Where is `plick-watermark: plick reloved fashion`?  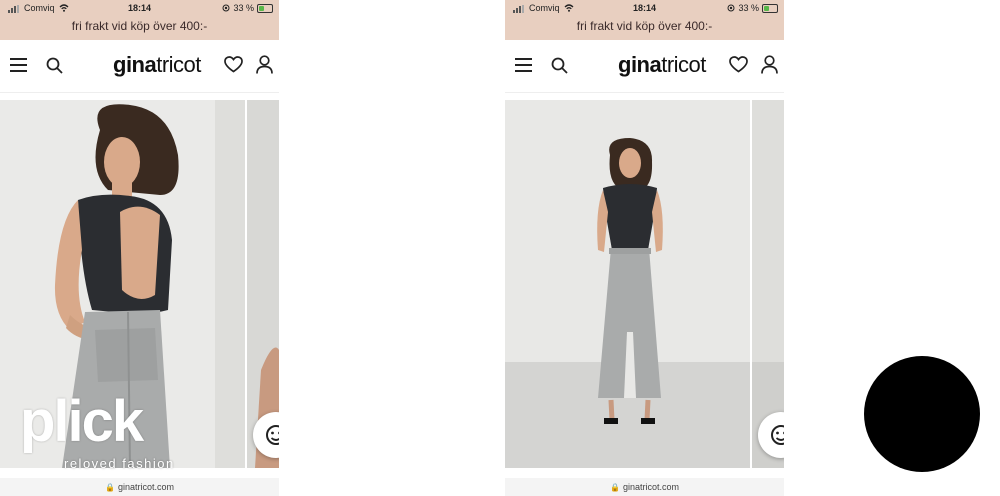
plick-watermark: plick reloved fashion is located at coordinates (105, 435).